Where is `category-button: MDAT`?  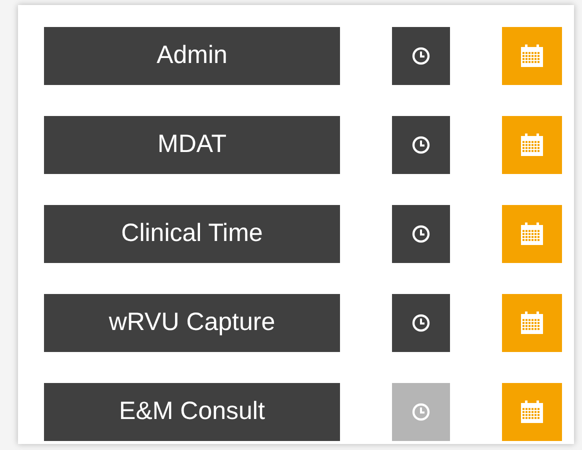
category-button: MDAT is located at coordinates (192, 145).